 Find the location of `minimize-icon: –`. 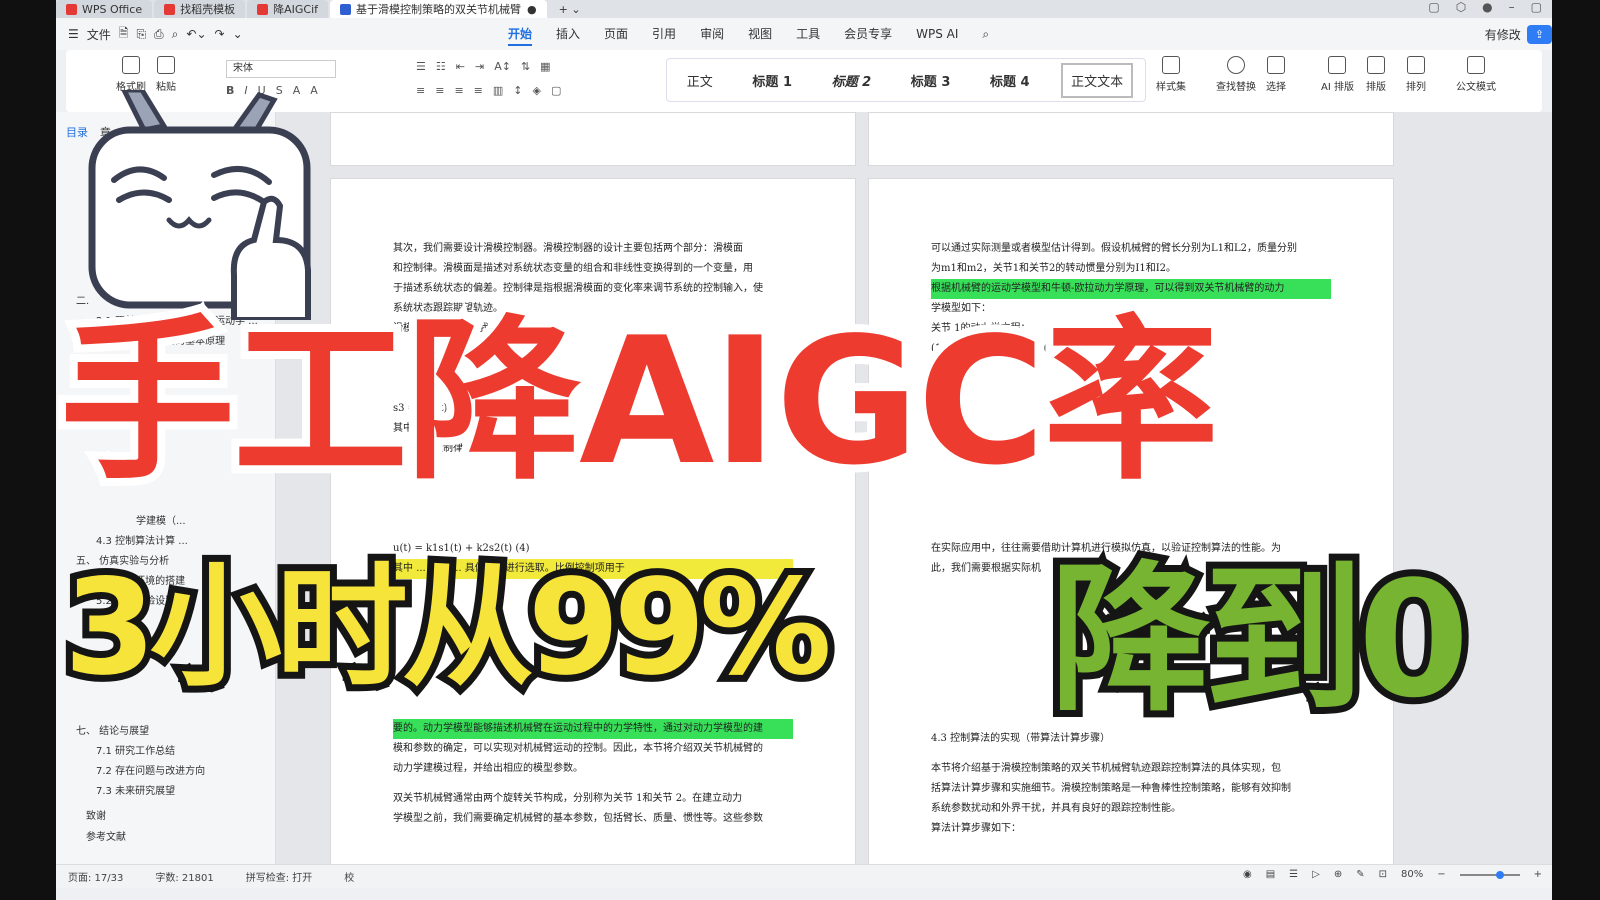

minimize-icon: – is located at coordinates (1512, 7).